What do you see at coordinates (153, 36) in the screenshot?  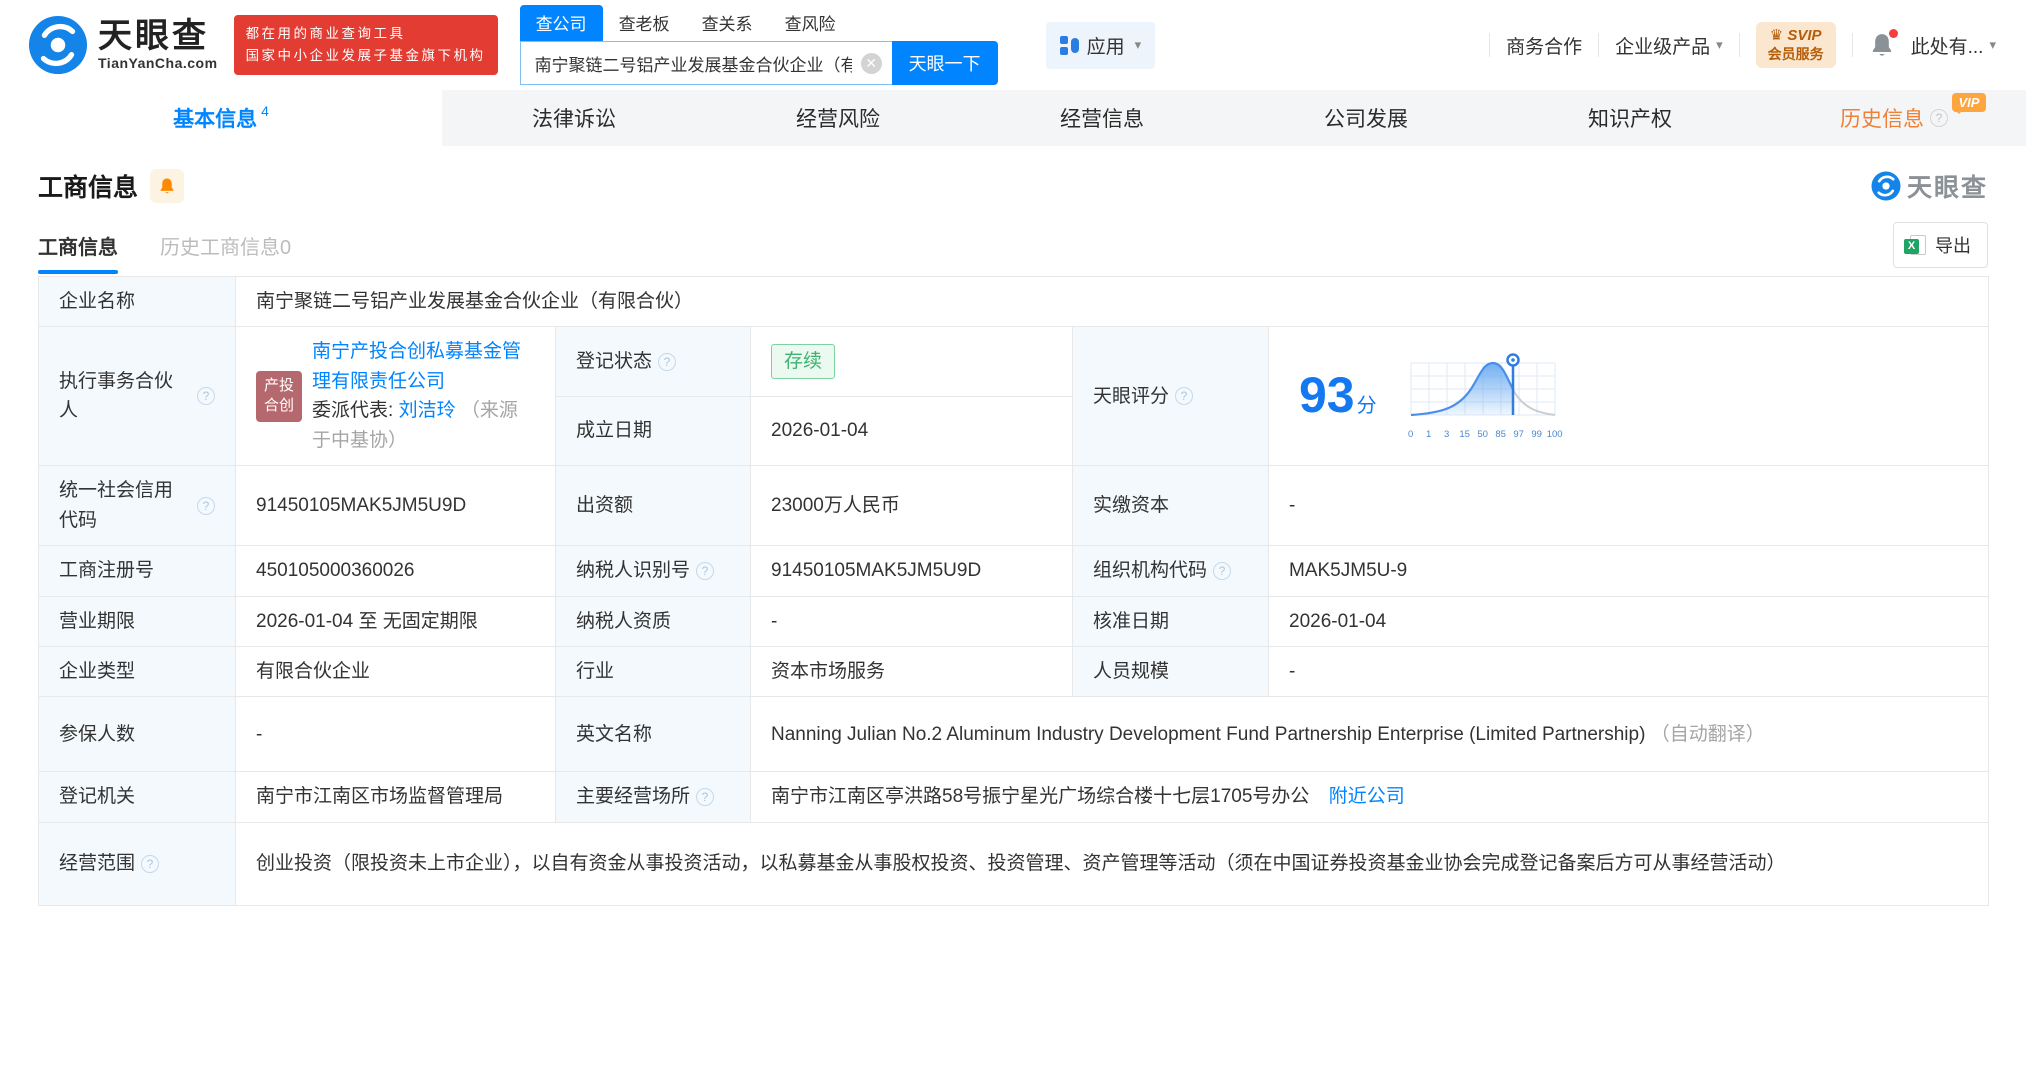 I see `brand-name: 天眼查` at bounding box center [153, 36].